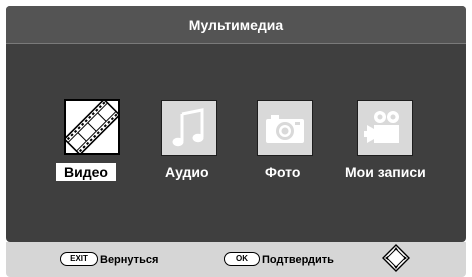 The image size is (472, 277). What do you see at coordinates (86, 172) in the screenshot?
I see `menu-item-video-label: Видео` at bounding box center [86, 172].